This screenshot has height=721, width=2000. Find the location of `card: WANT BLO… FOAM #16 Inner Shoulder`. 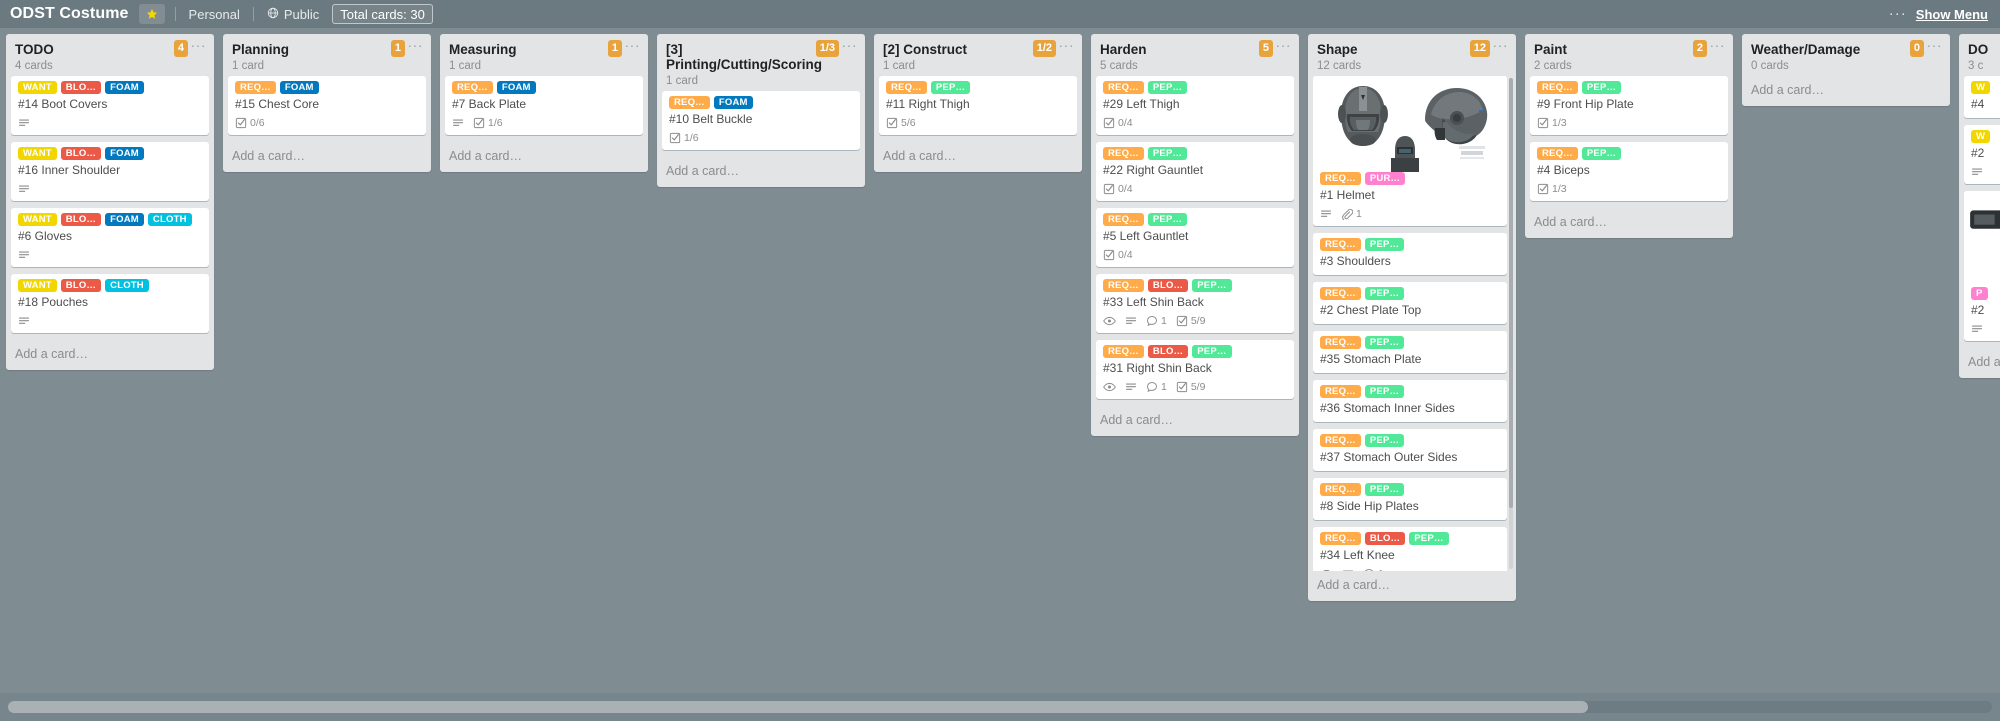

card: WANT BLO… FOAM #16 Inner Shoulder is located at coordinates (110, 171).